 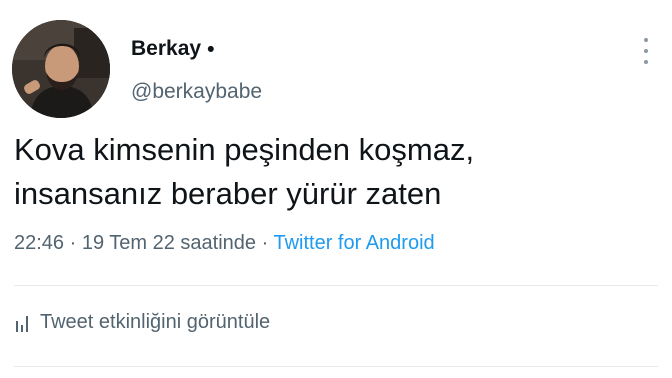 I want to click on view-tweet-activity-label: Tweet etkinliğini görüntüle, so click(x=155, y=322).